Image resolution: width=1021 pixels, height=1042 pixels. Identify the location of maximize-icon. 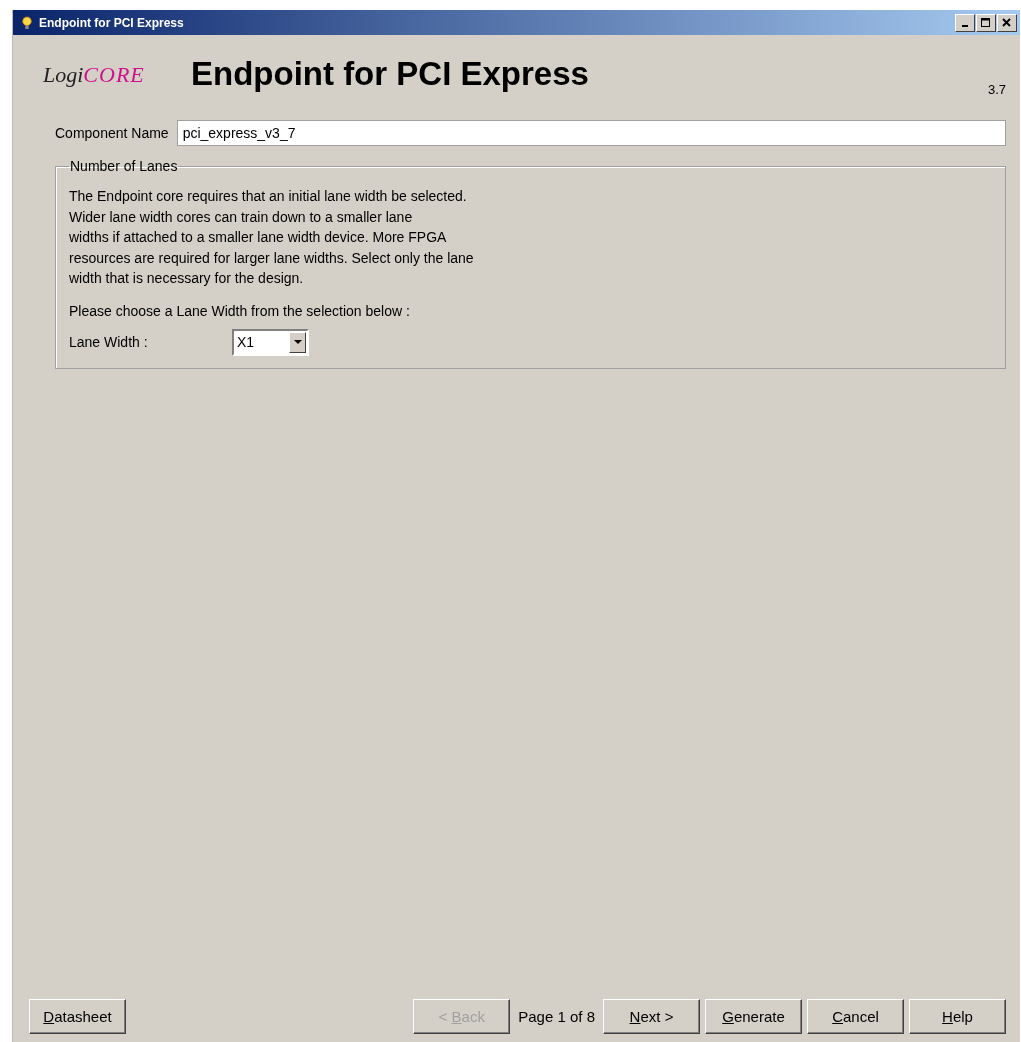
(986, 22).